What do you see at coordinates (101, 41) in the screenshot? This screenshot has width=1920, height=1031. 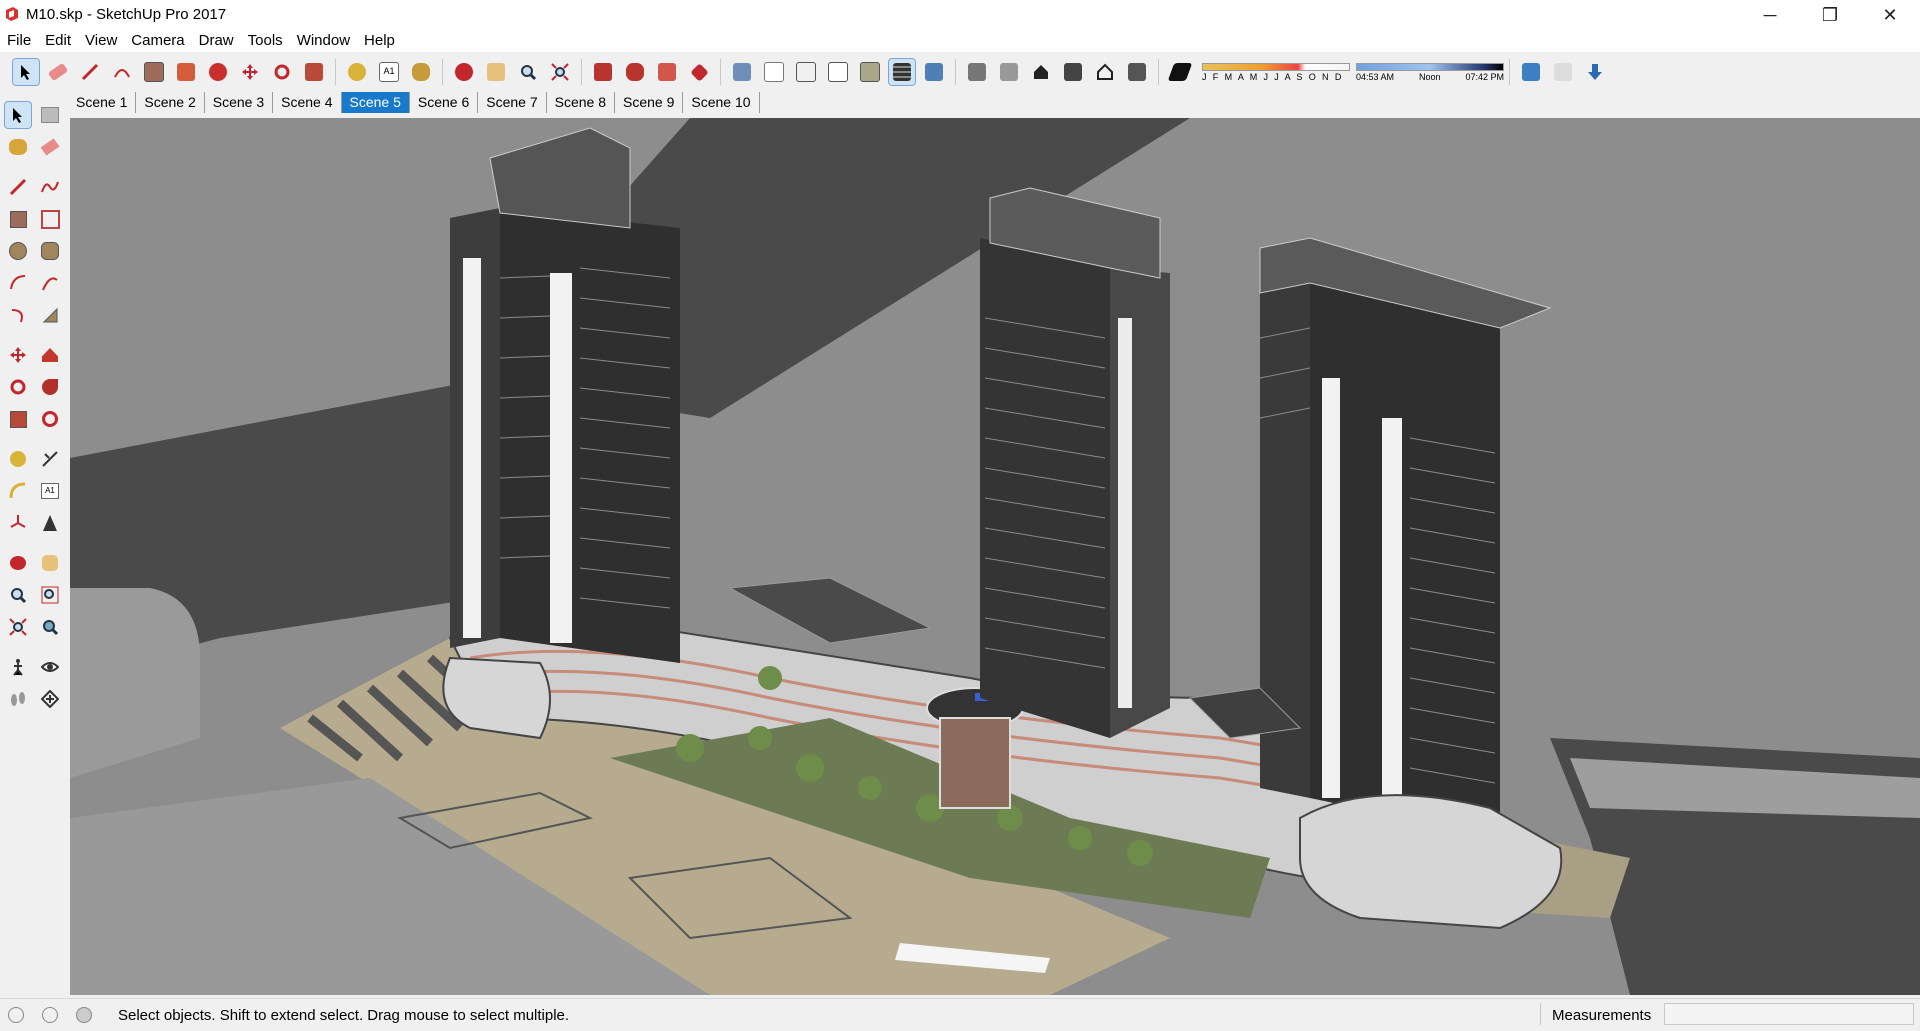 I see `menu-view: View` at bounding box center [101, 41].